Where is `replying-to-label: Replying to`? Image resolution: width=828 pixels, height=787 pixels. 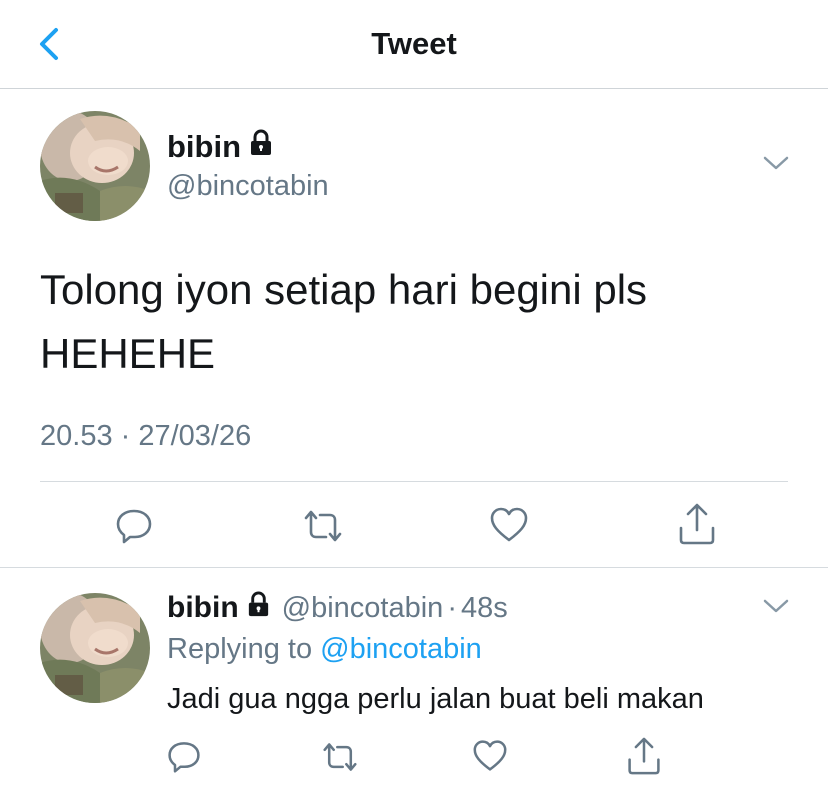 replying-to-label: Replying to is located at coordinates (244, 649).